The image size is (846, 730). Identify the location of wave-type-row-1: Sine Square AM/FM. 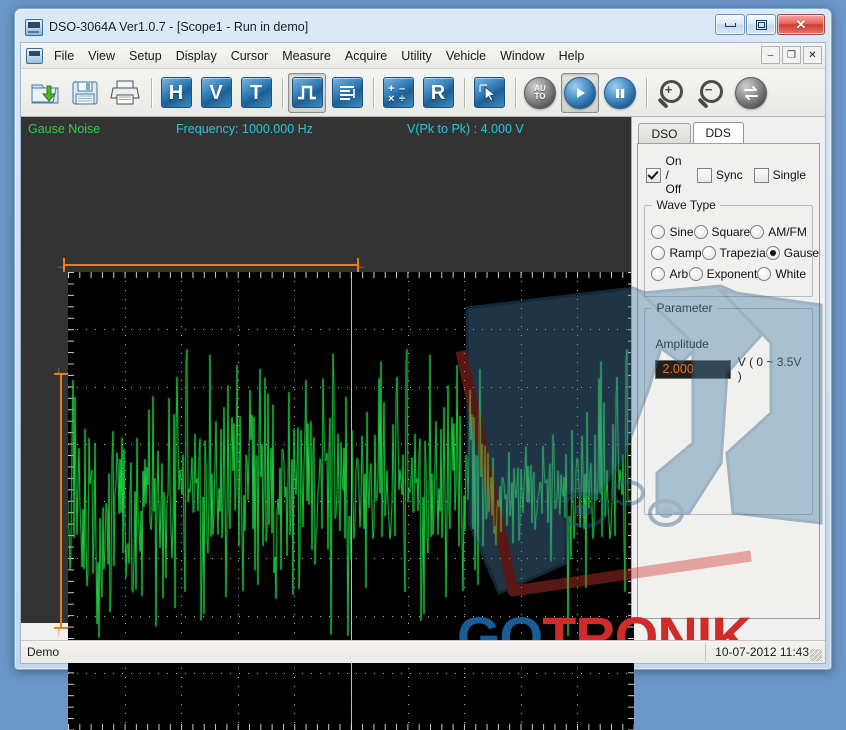
(729, 232).